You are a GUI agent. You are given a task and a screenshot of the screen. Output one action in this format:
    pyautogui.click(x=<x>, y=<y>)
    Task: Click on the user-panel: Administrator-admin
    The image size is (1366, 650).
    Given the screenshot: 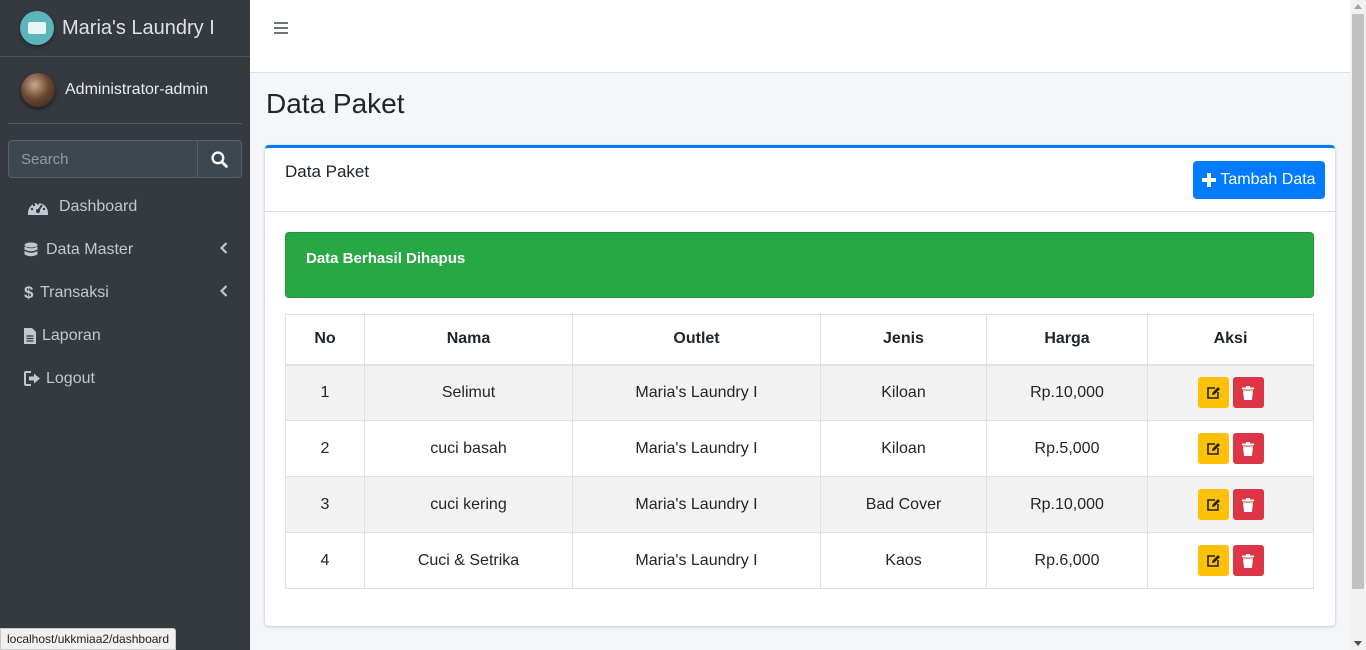 What is the action you would take?
    pyautogui.click(x=125, y=90)
    